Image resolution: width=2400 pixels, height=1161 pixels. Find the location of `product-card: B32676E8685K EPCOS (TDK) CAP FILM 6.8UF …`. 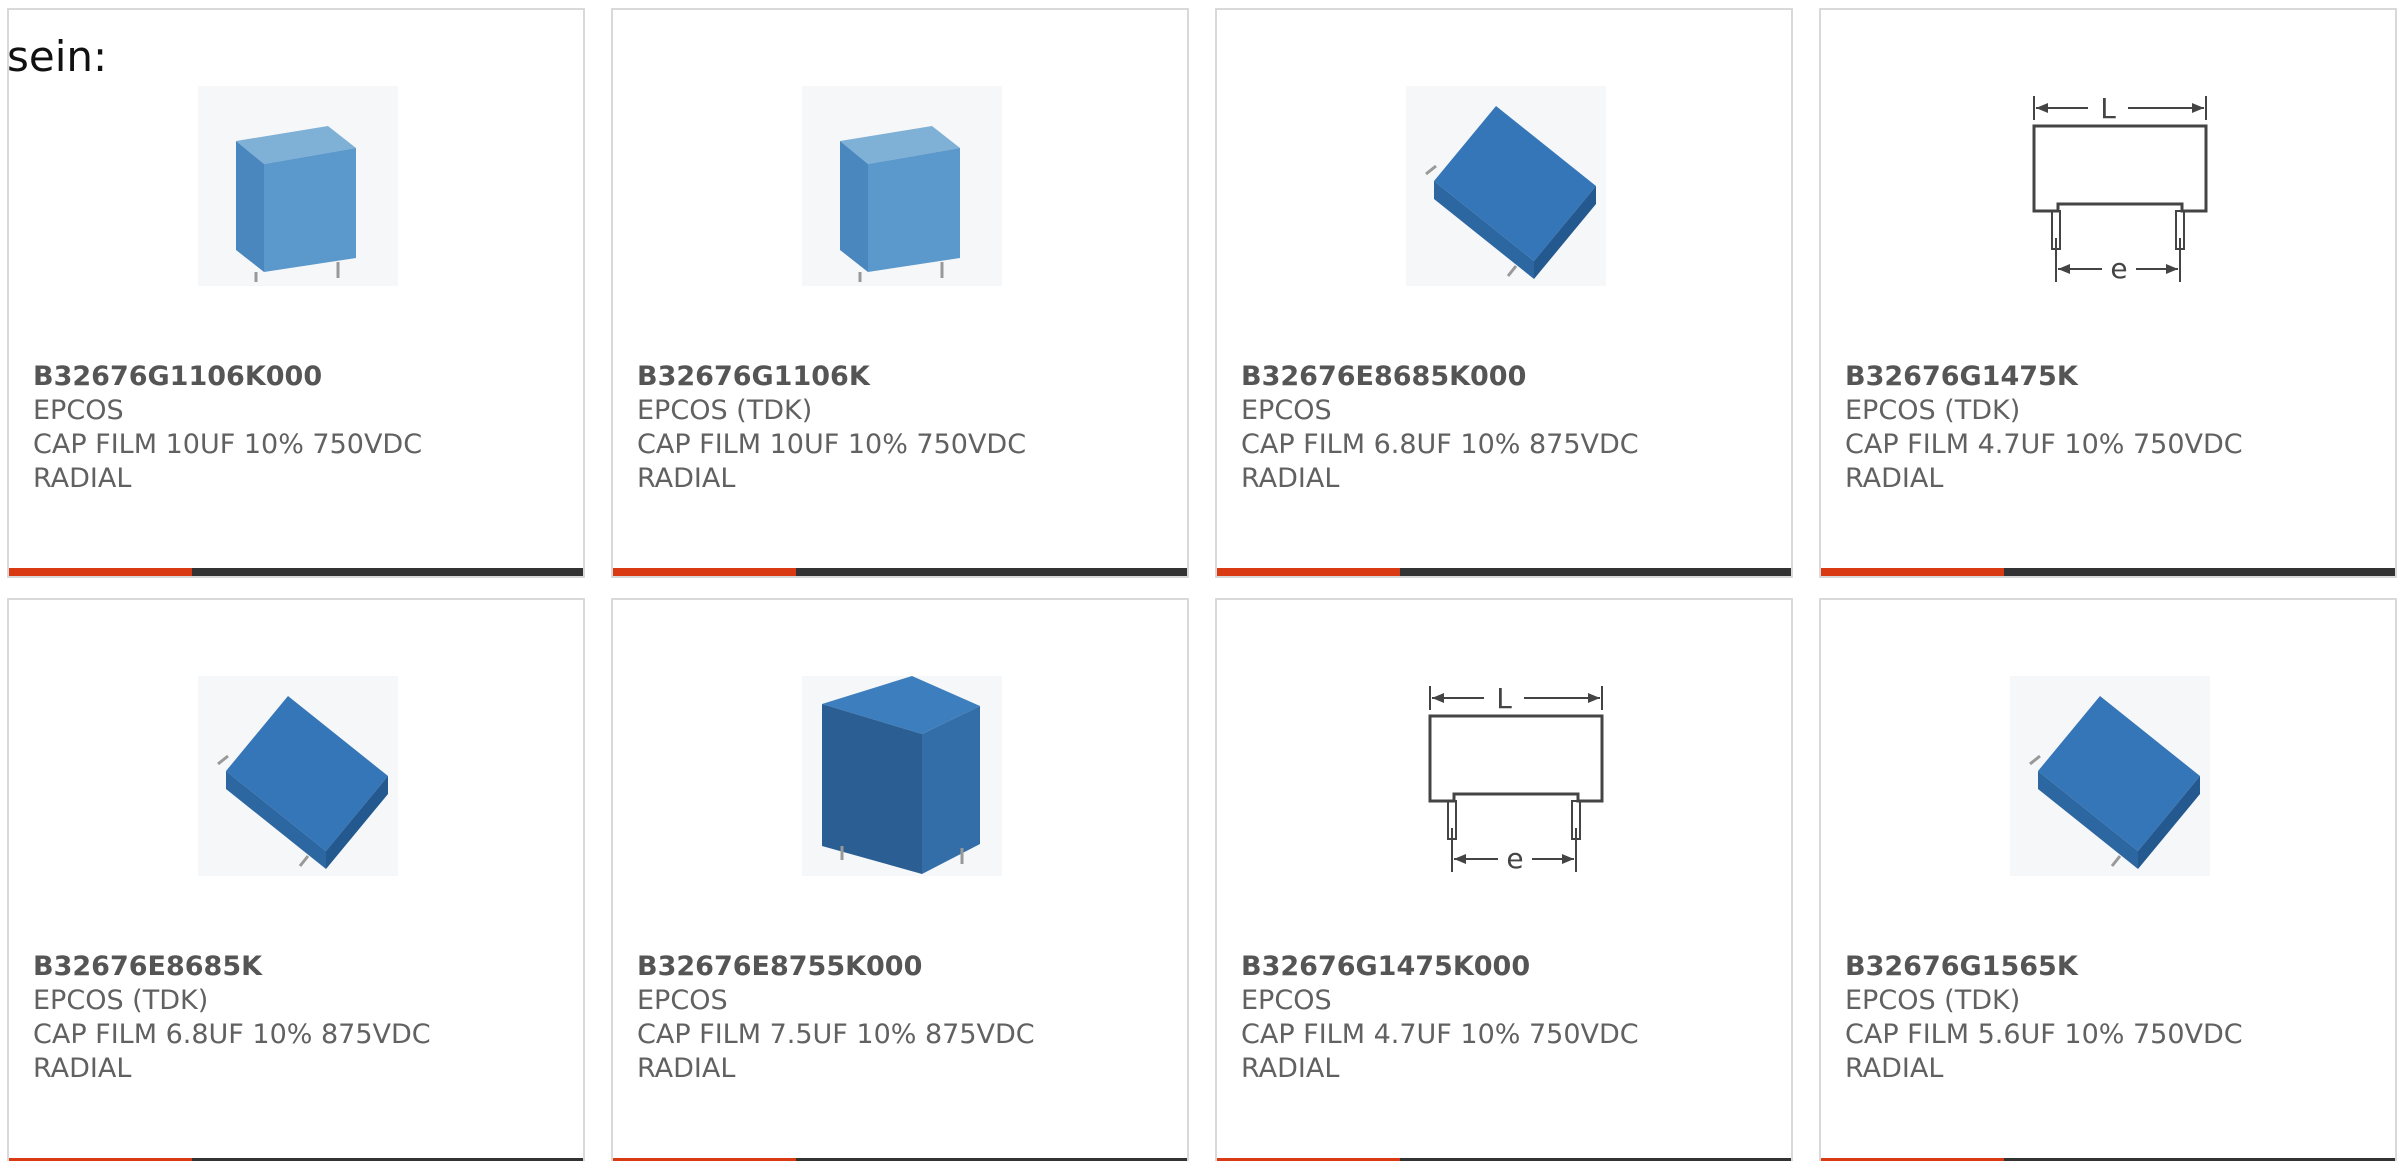

product-card: B32676E8685K EPCOS (TDK) CAP FILM 6.8UF … is located at coordinates (296, 879).